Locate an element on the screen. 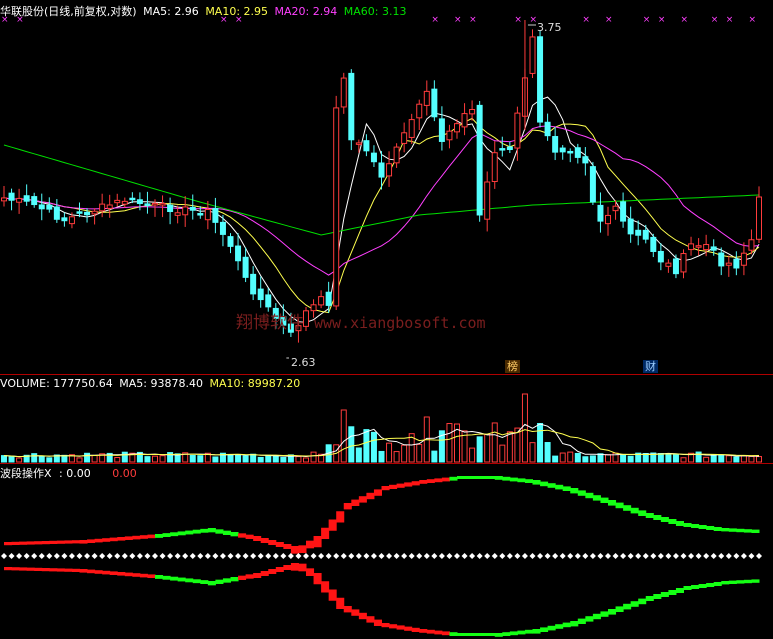 This screenshot has width=773, height=639. list-event-badge: 榜 is located at coordinates (512, 366).